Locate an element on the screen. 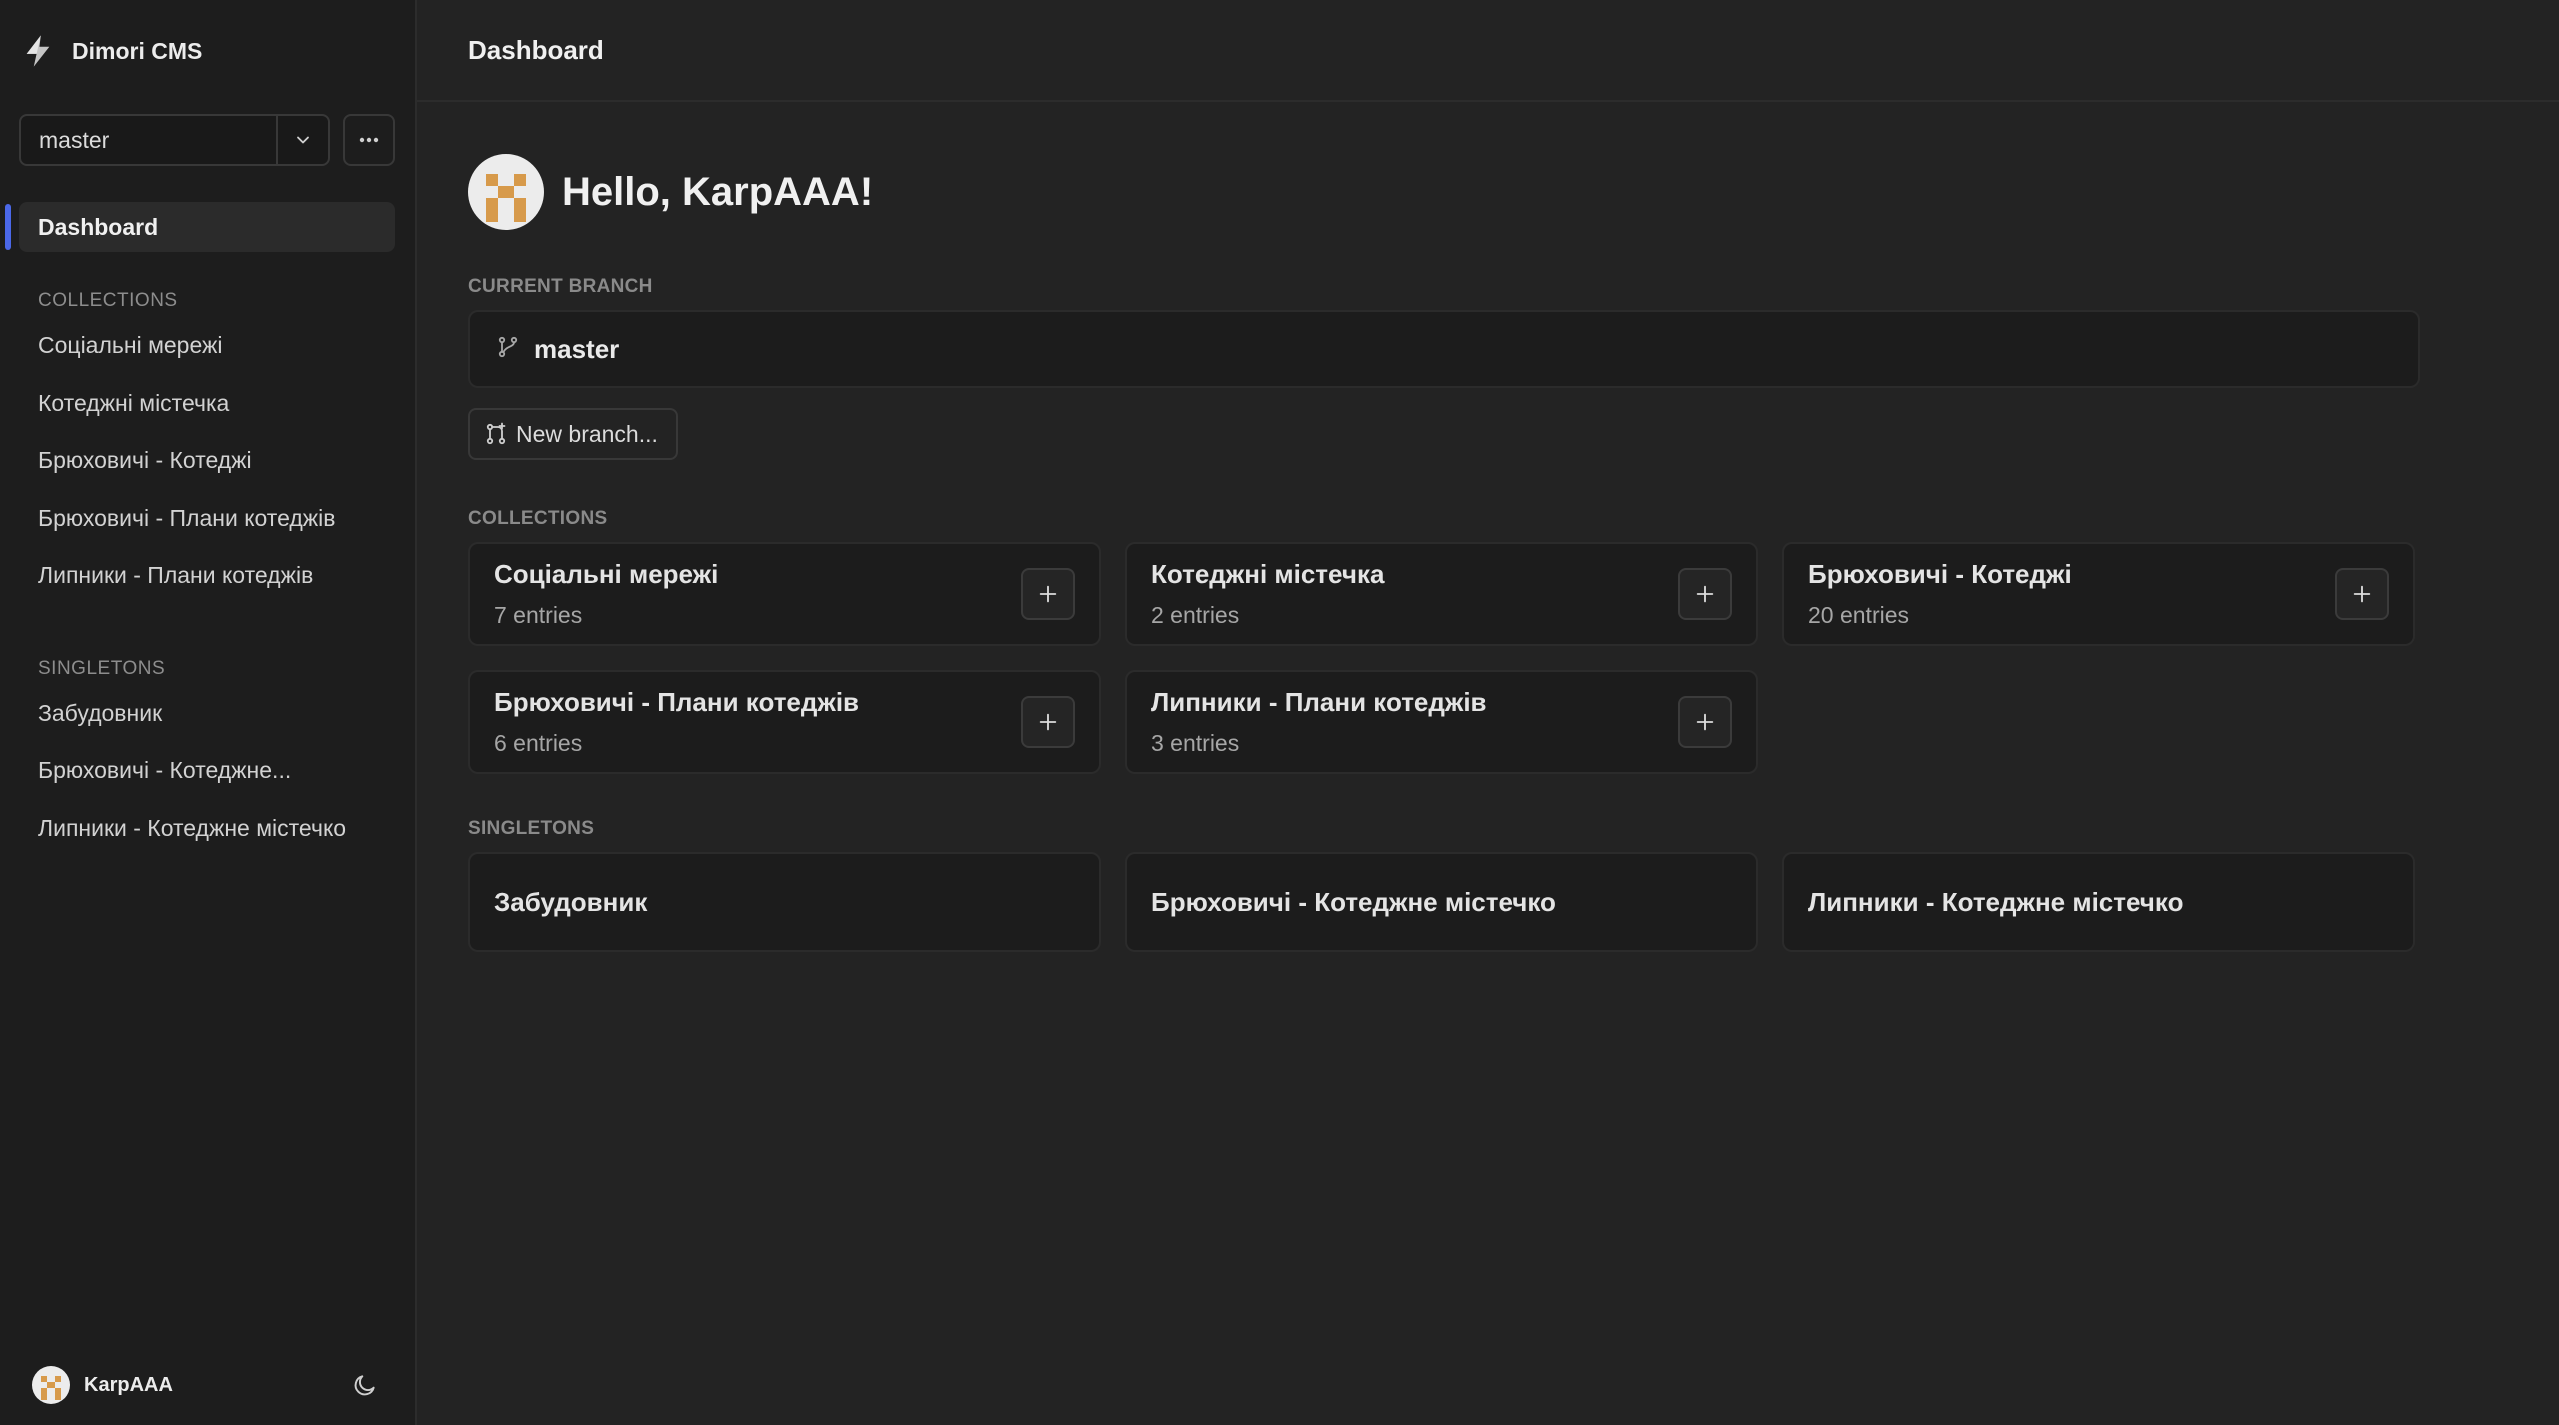 The image size is (2559, 1425). singleton-title: Забудовник is located at coordinates (571, 901).